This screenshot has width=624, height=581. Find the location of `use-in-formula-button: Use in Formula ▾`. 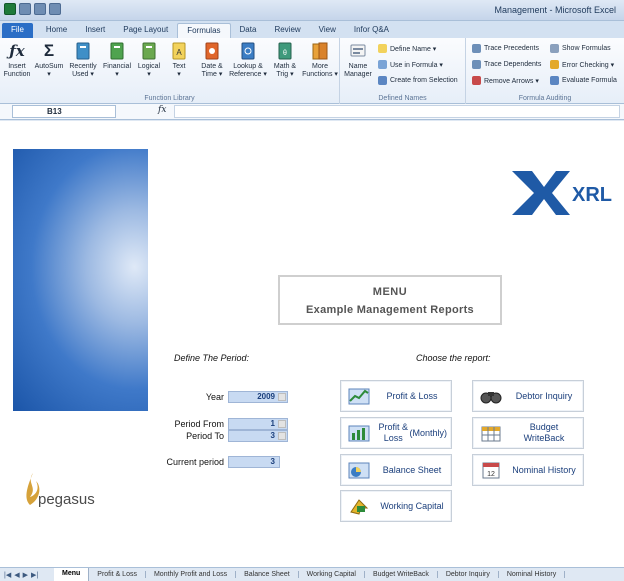

use-in-formula-button: Use in Formula ▾ is located at coordinates (410, 64).